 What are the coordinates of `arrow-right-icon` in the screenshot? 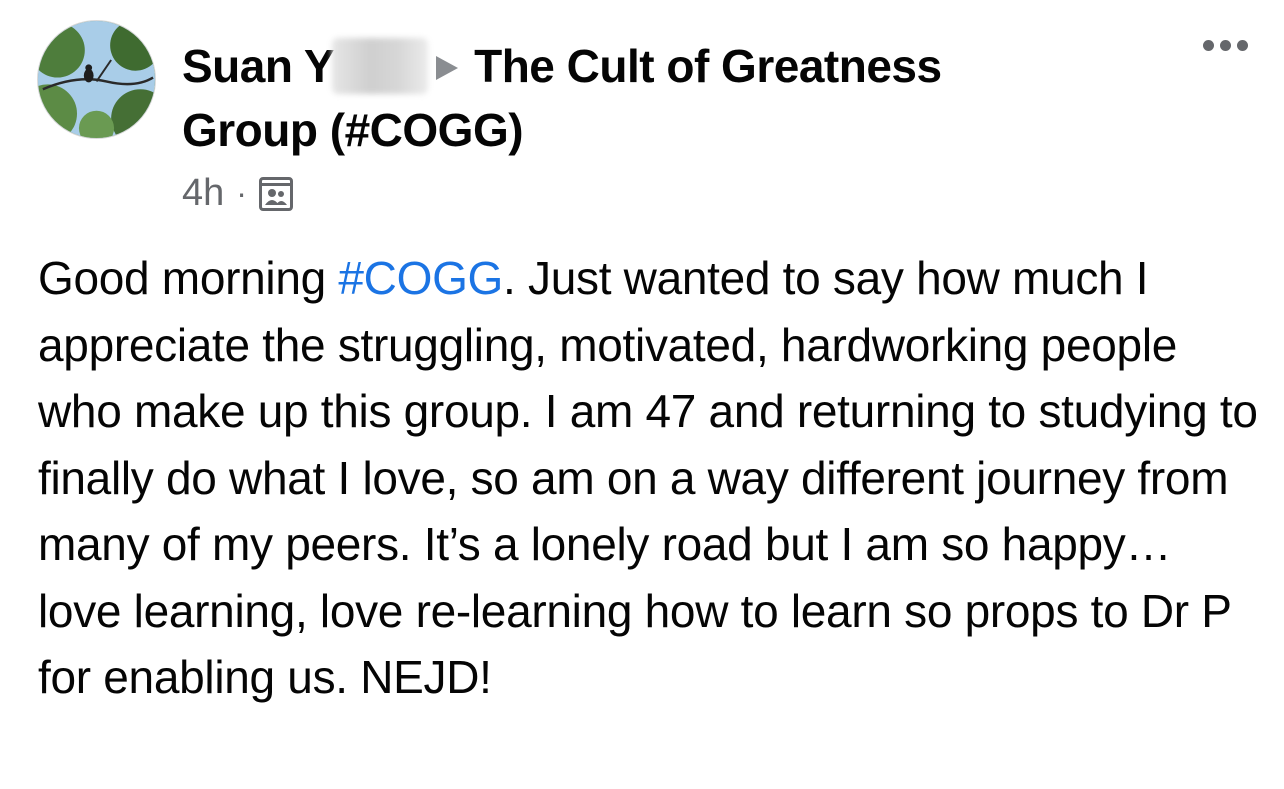 It's located at (447, 68).